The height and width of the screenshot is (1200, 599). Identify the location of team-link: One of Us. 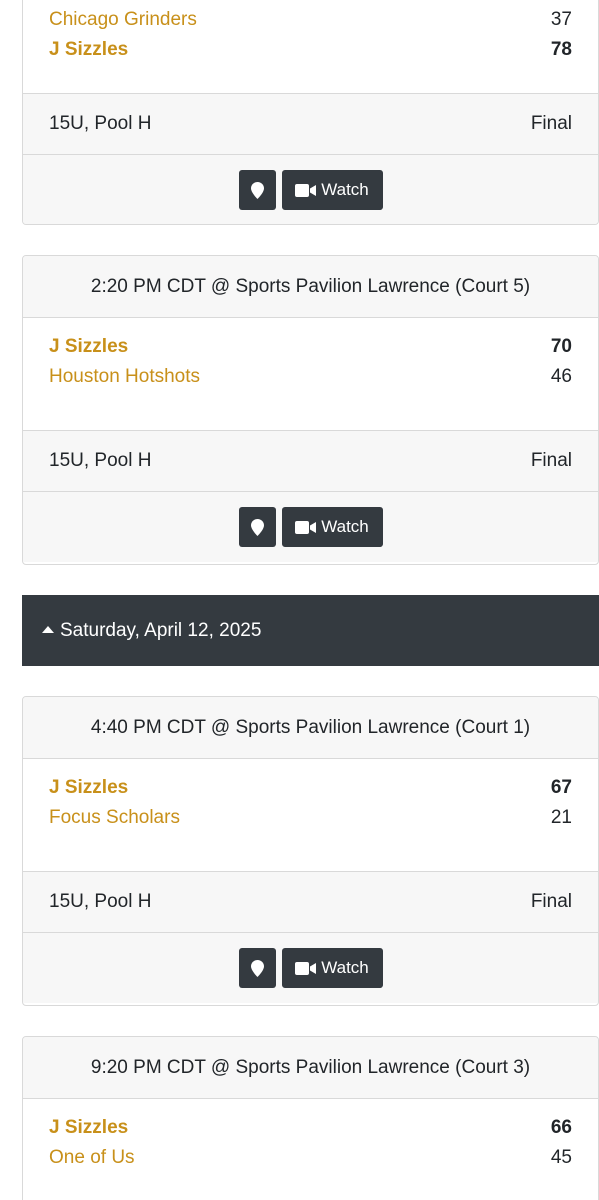
(92, 1158).